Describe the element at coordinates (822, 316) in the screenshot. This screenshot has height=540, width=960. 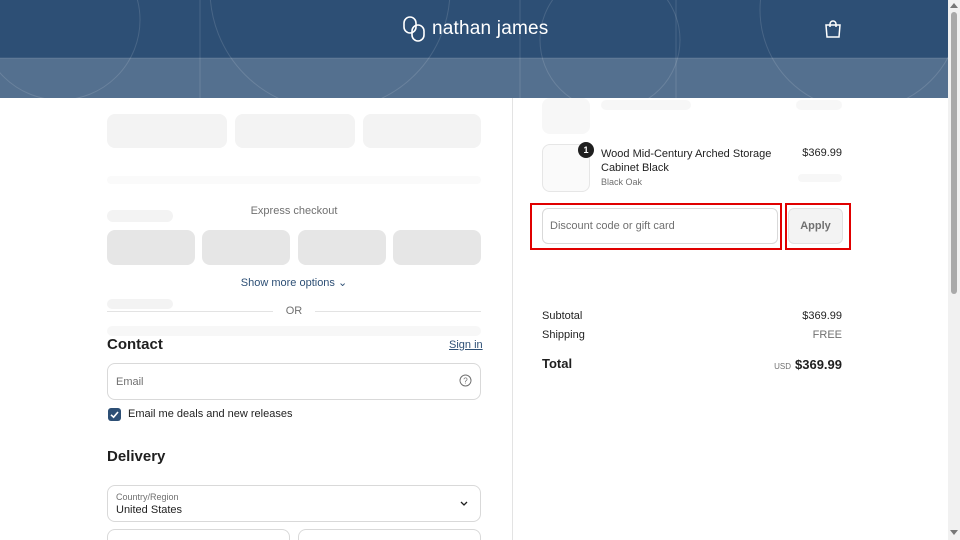
I see `subtotal-value: $369.99` at that location.